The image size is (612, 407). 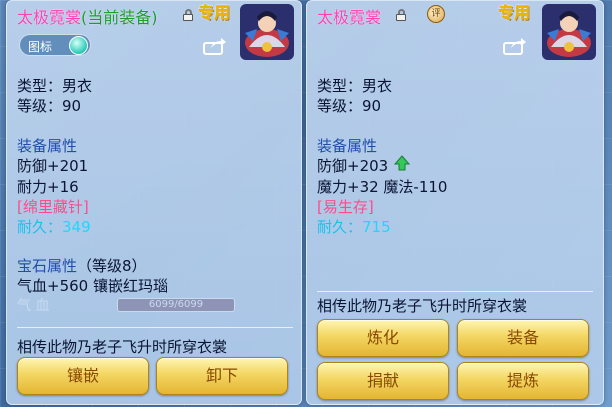 What do you see at coordinates (382, 187) in the screenshot?
I see `magic-stat: 魔力+32 魔法-110` at bounding box center [382, 187].